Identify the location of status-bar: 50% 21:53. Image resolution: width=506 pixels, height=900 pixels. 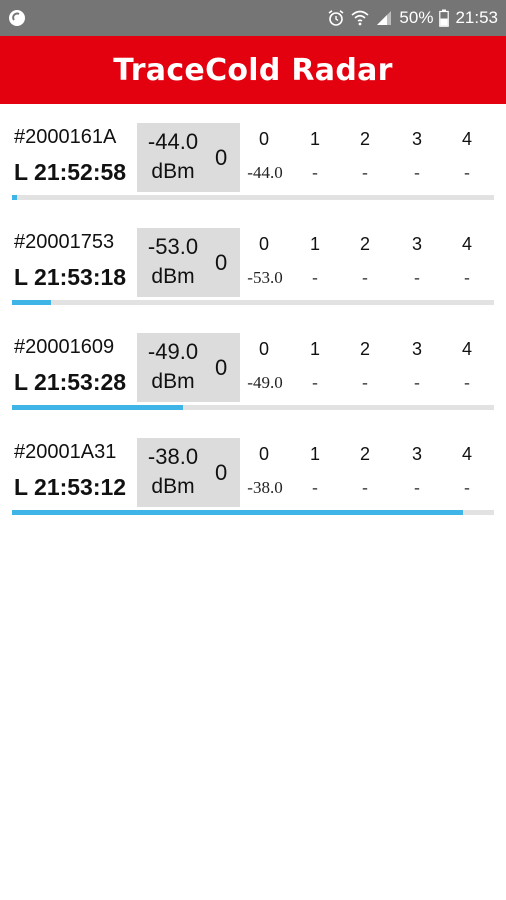
(253, 18).